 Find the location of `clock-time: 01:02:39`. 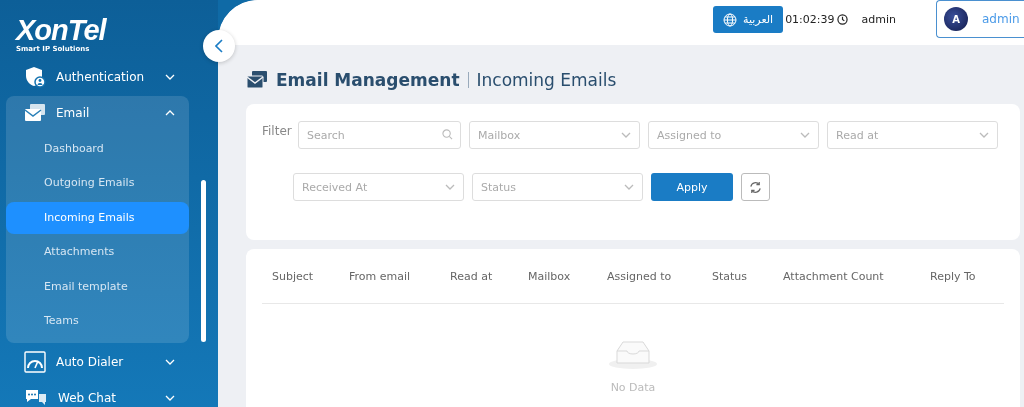

clock-time: 01:02:39 is located at coordinates (810, 19).